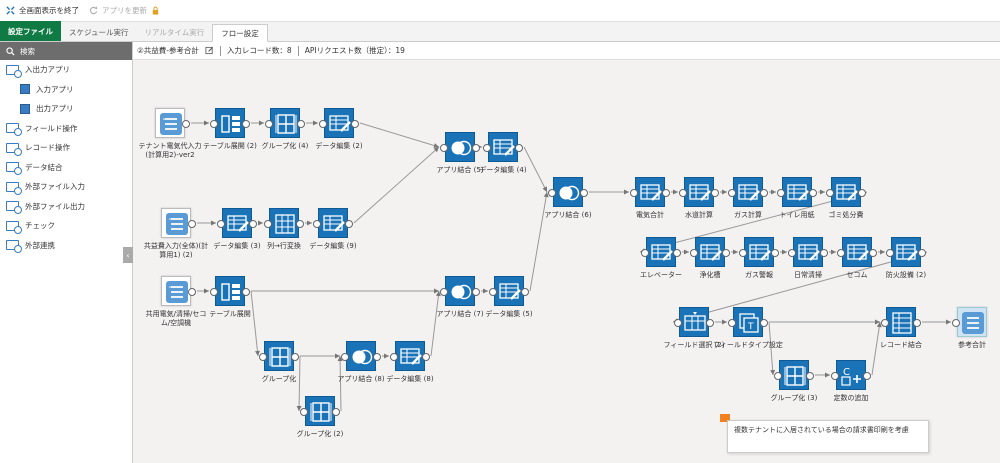  I want to click on sidebar-item-8: チェック, so click(66, 226).